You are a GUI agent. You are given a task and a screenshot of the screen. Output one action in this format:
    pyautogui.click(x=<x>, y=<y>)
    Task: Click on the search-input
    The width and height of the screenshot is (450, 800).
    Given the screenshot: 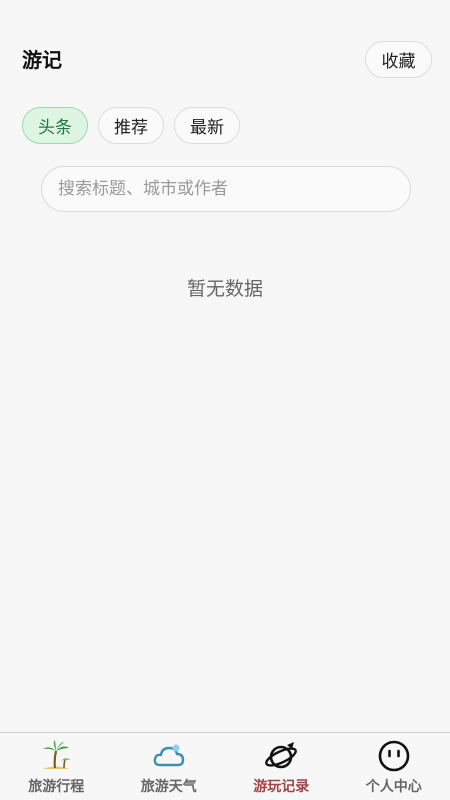 What is the action you would take?
    pyautogui.click(x=234, y=189)
    